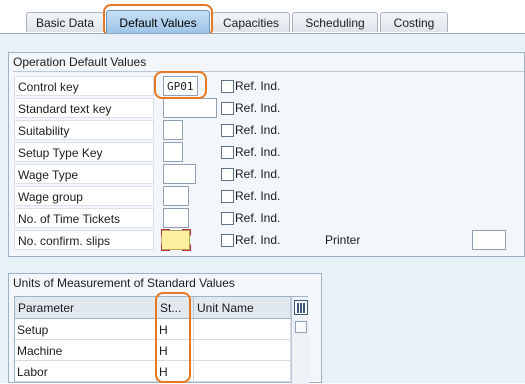 The height and width of the screenshot is (384, 525). What do you see at coordinates (84, 152) in the screenshot?
I see `setup-type-key-label: Setup Type Key` at bounding box center [84, 152].